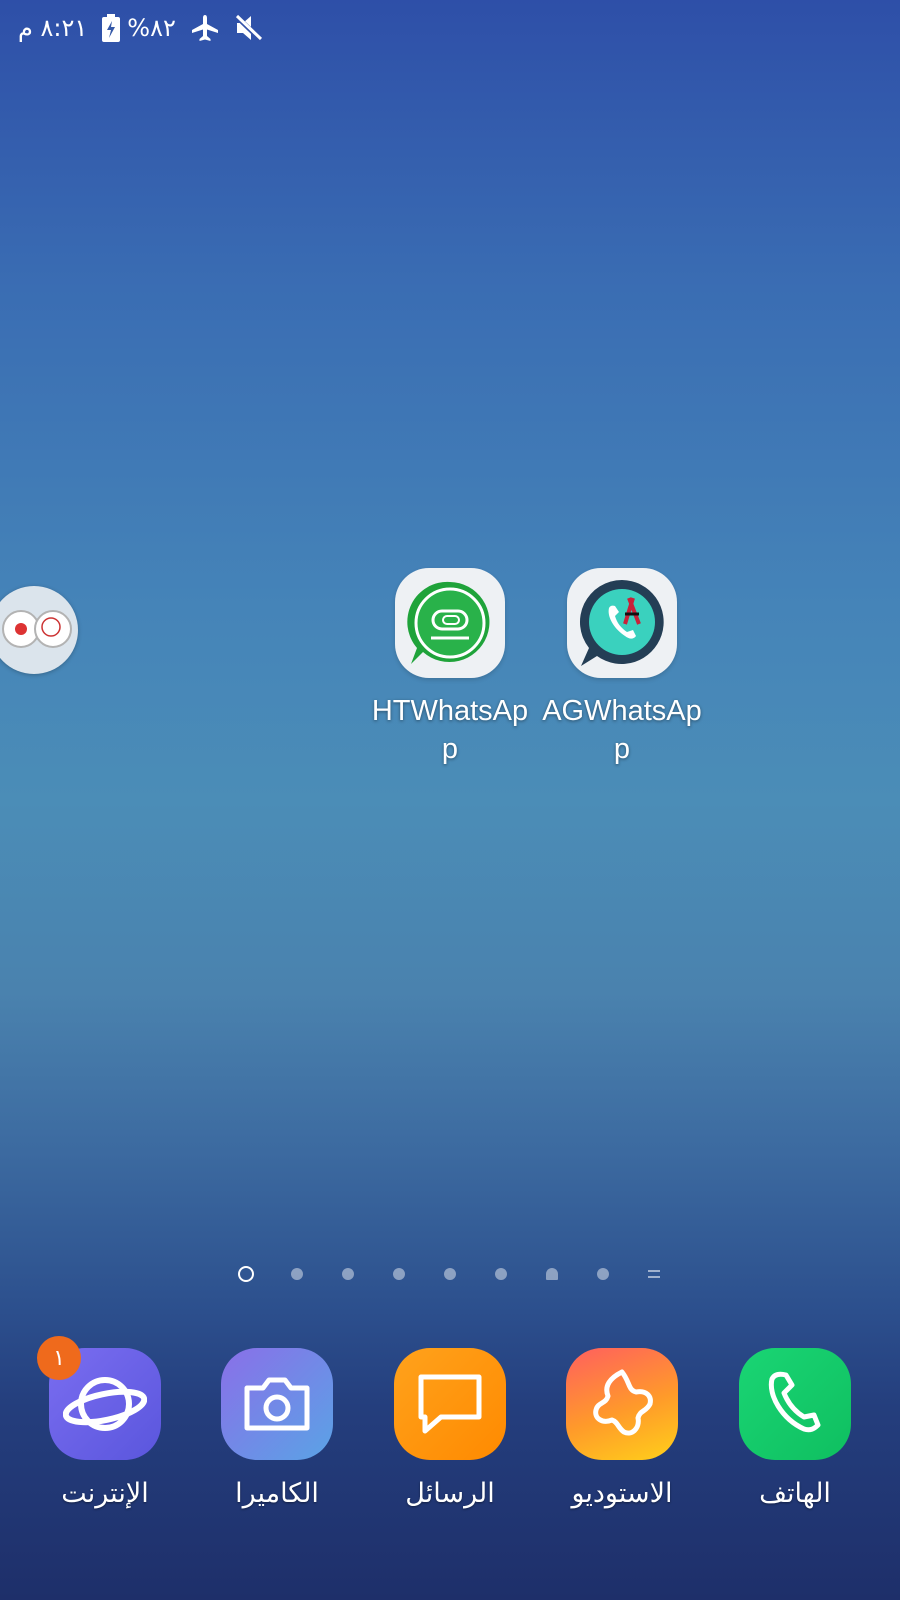  What do you see at coordinates (249, 28) in the screenshot?
I see `sound-muted-icon` at bounding box center [249, 28].